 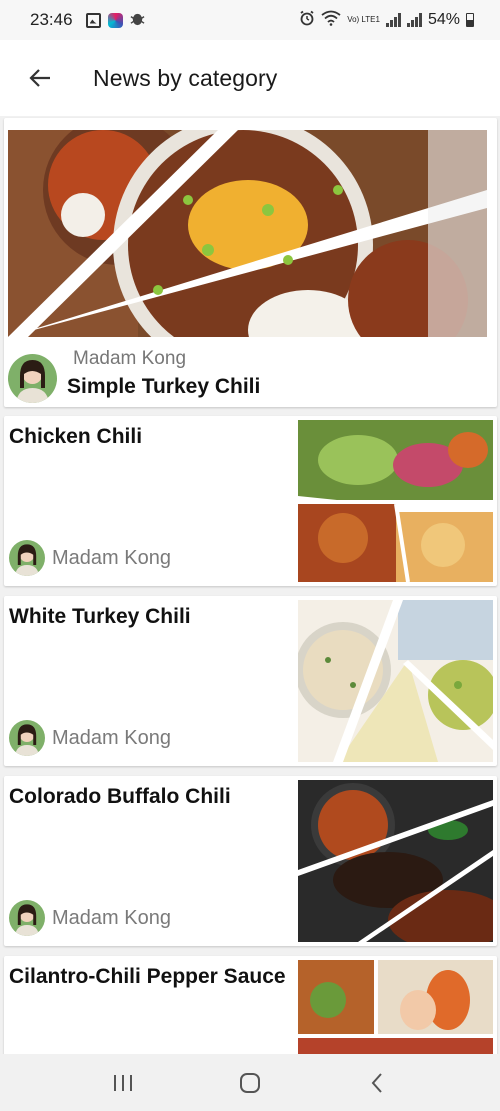 What do you see at coordinates (331, 20) in the screenshot?
I see `wifi-icon` at bounding box center [331, 20].